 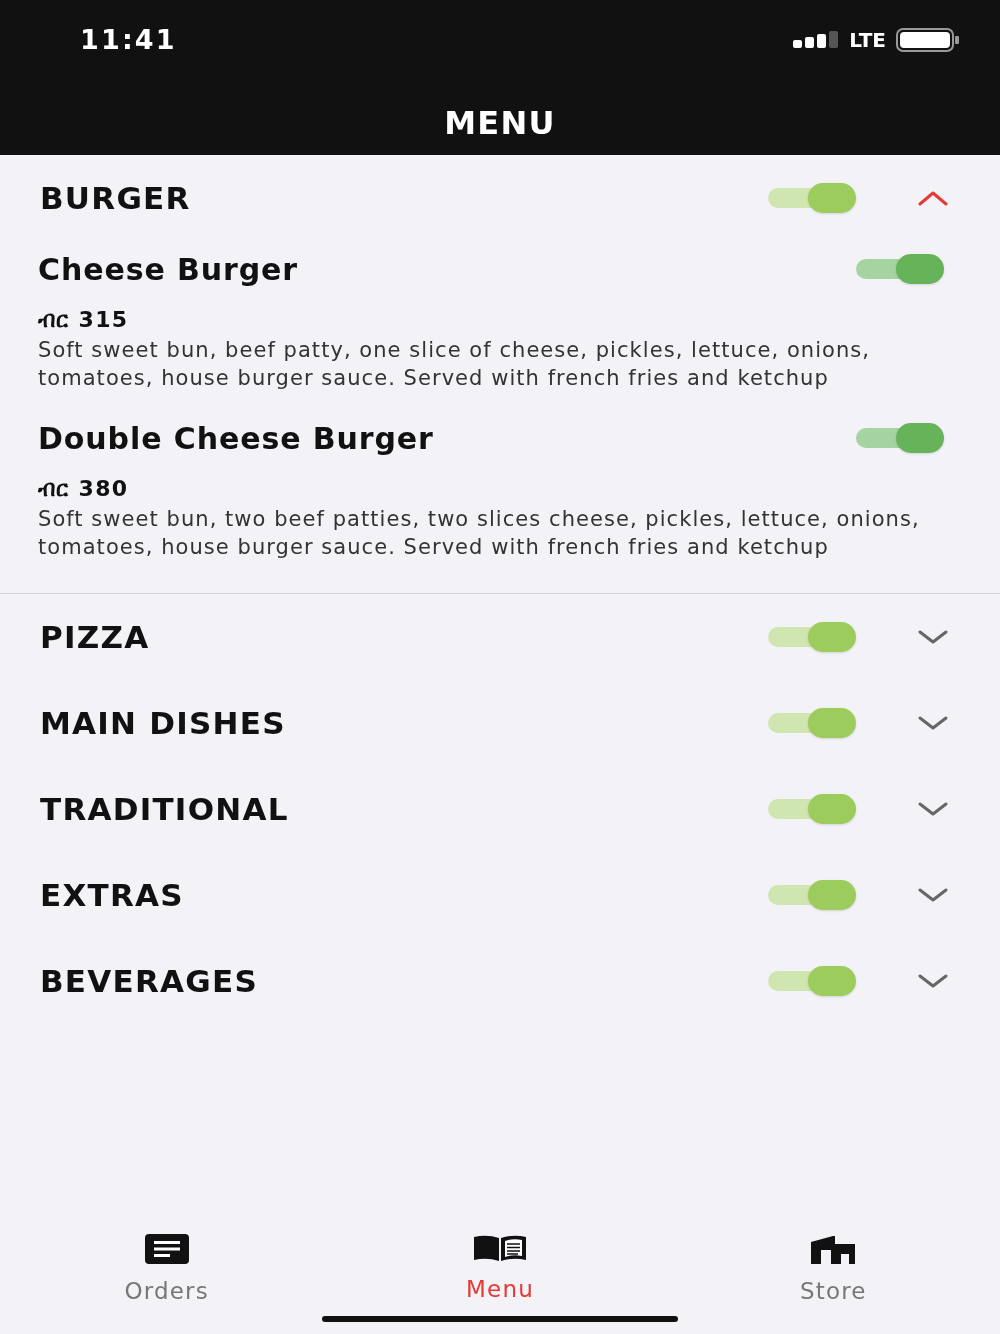 I want to click on item-price: ብር 315, so click(x=84, y=320).